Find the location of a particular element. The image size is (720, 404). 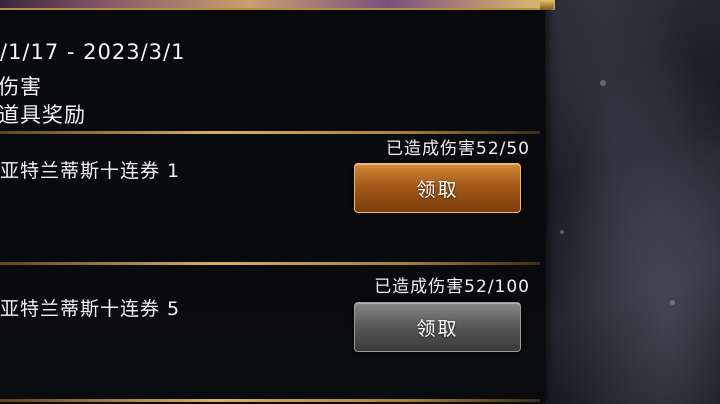

event-condition: 伤害 is located at coordinates (21, 87).